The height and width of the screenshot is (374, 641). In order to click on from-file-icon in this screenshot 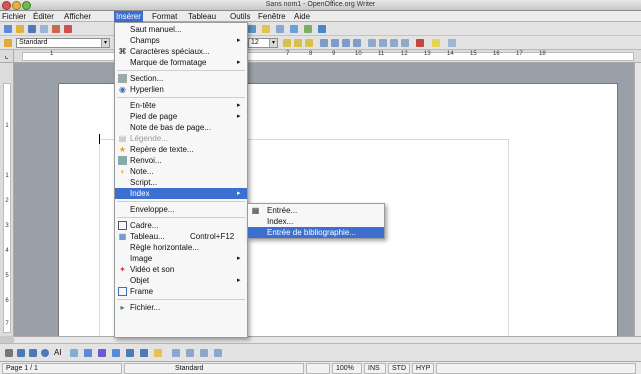, I will do `click(204, 353)`.